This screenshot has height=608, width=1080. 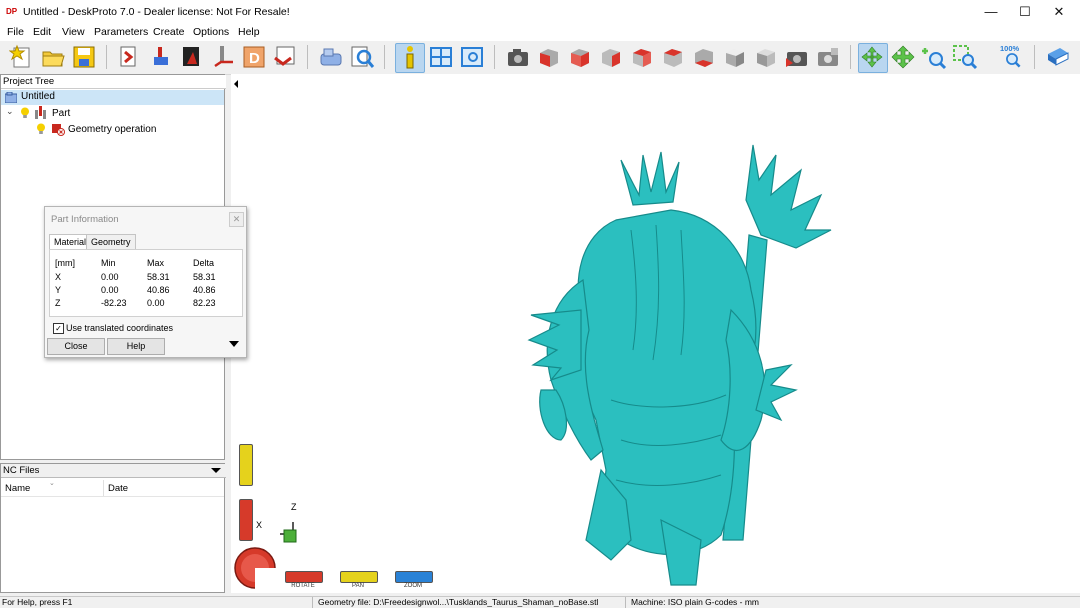 What do you see at coordinates (991, 12) in the screenshot?
I see `minimize-button: —` at bounding box center [991, 12].